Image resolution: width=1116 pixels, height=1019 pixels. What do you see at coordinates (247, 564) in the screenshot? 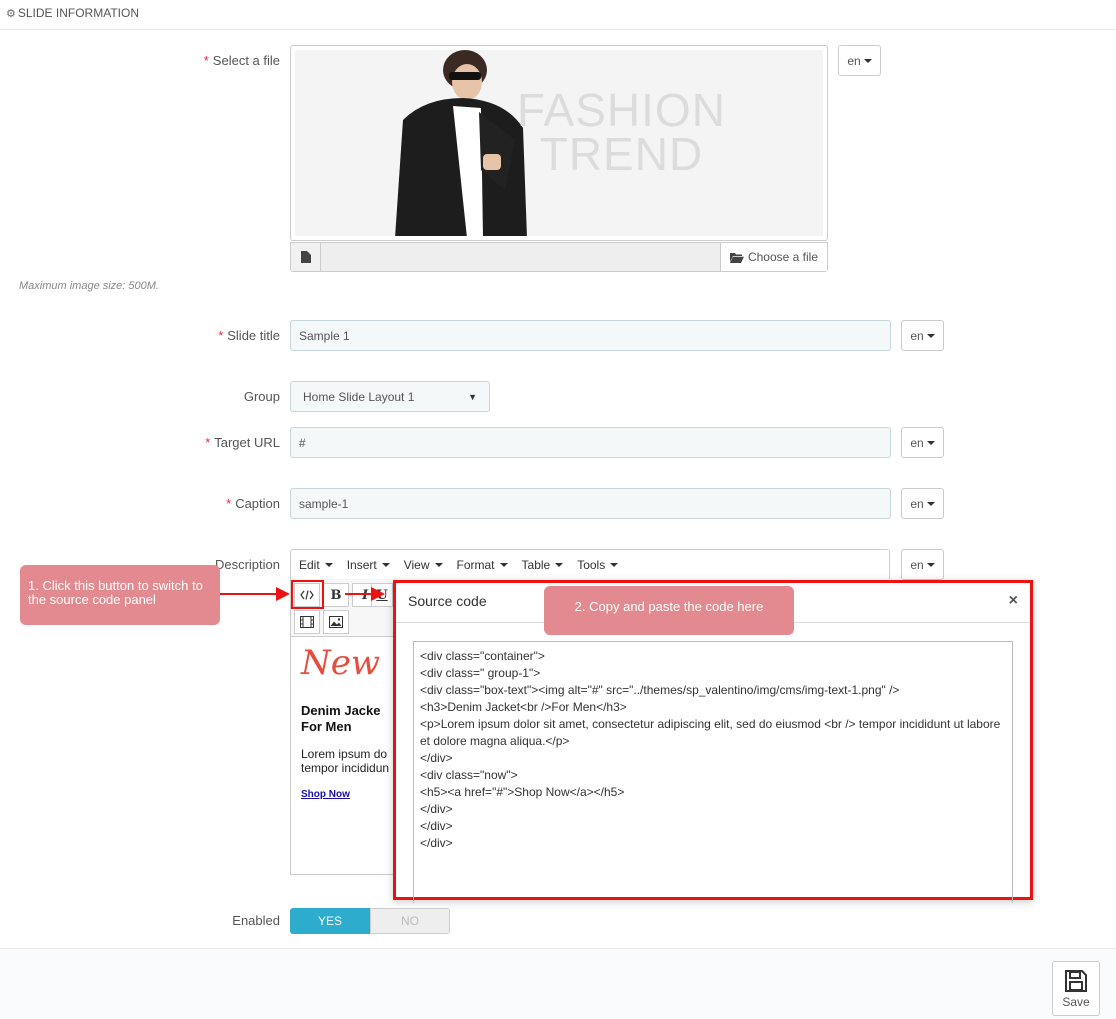
I see `description-label: Description` at bounding box center [247, 564].